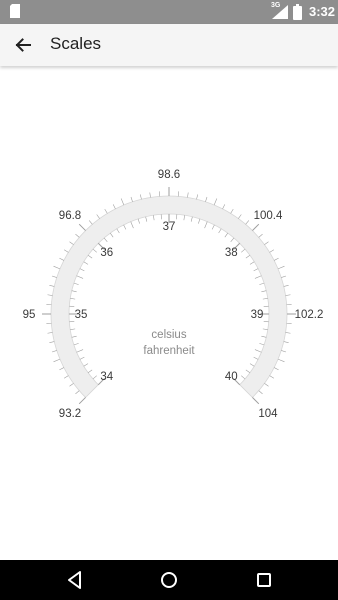 This screenshot has width=338, height=600. Describe the element at coordinates (81, 315) in the screenshot. I see `celsius-label: 35` at that location.